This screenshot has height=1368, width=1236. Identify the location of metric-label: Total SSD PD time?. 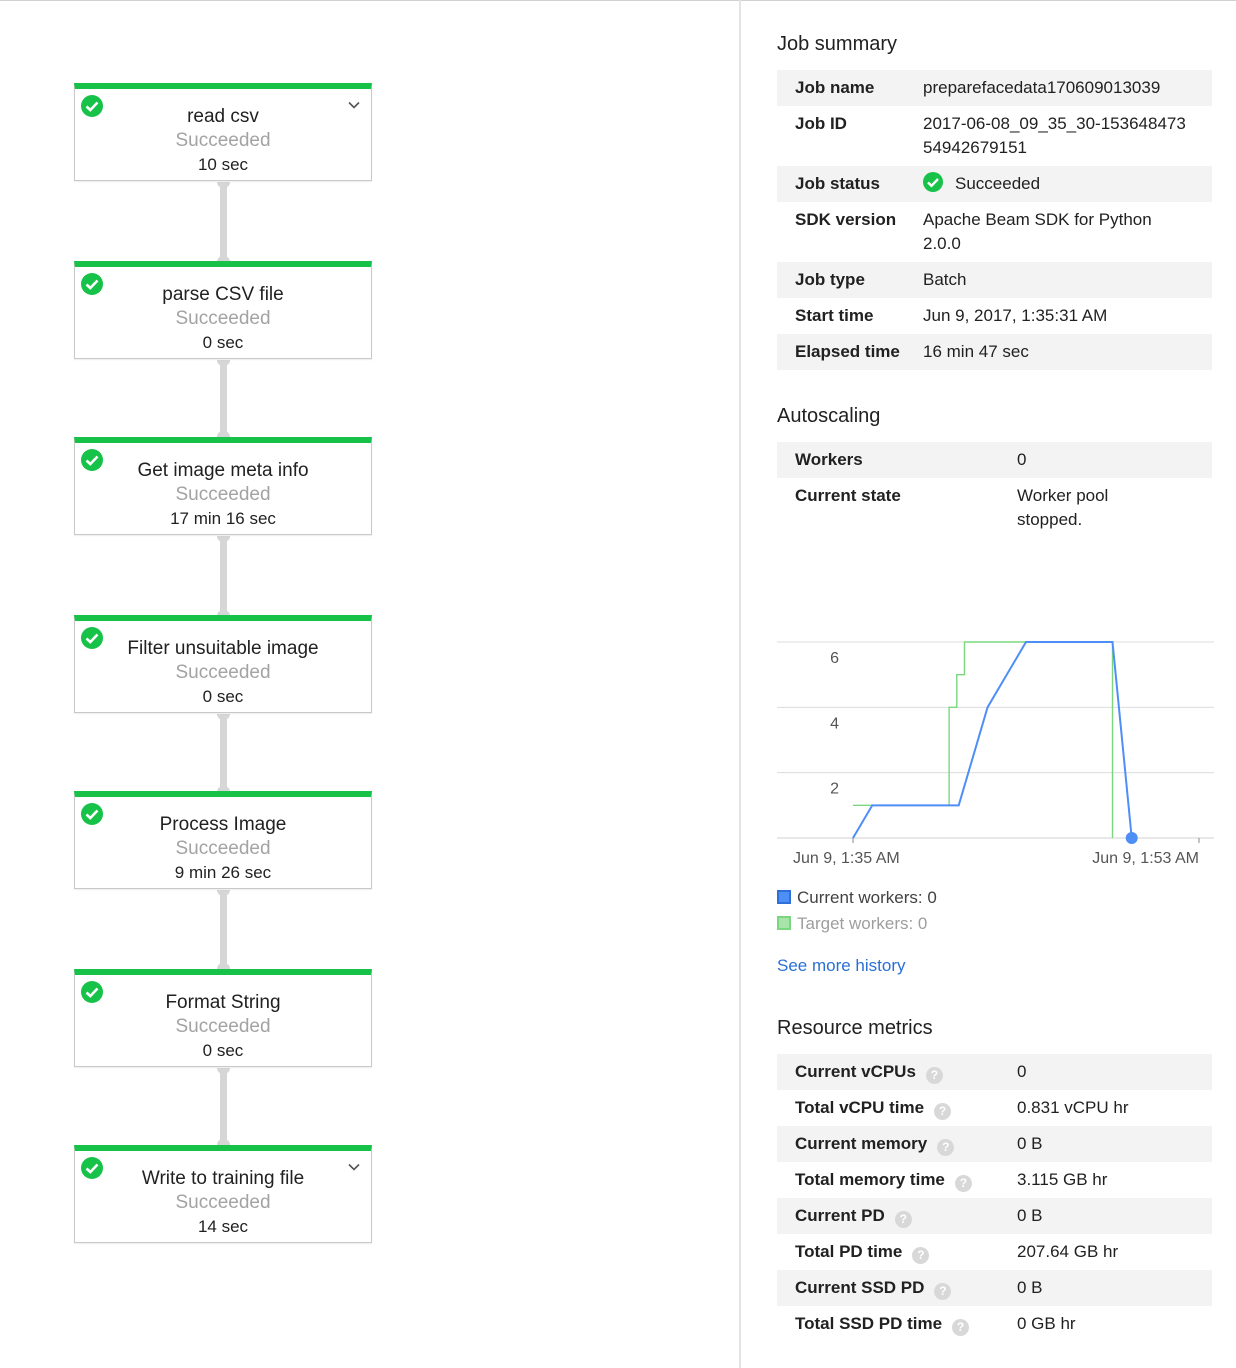
(897, 1324).